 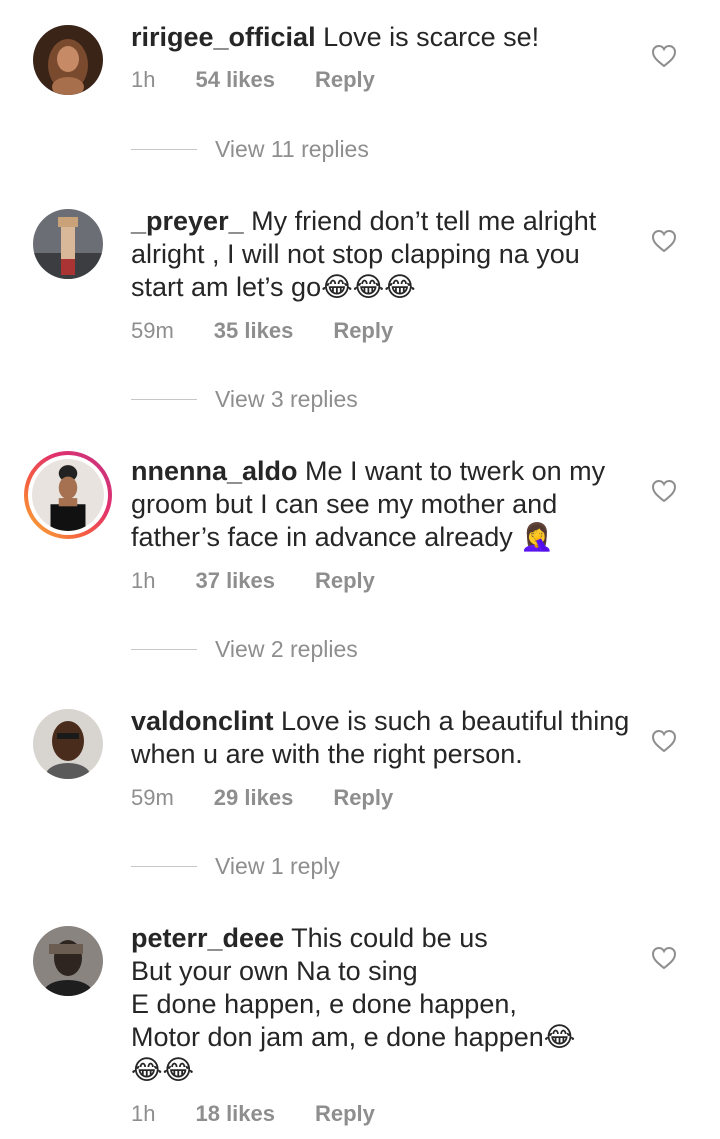 What do you see at coordinates (286, 399) in the screenshot?
I see `view-replies-label: View 3 replies` at bounding box center [286, 399].